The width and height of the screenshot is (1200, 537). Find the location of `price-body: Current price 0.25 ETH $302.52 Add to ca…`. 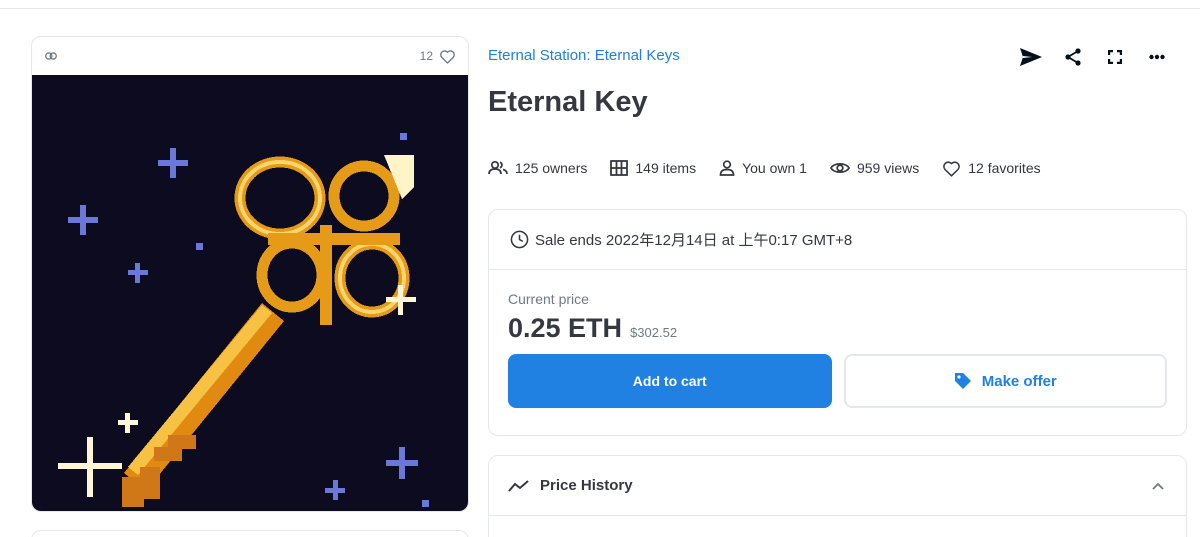

price-body: Current price 0.25 ETH $302.52 Add to ca… is located at coordinates (837, 349).